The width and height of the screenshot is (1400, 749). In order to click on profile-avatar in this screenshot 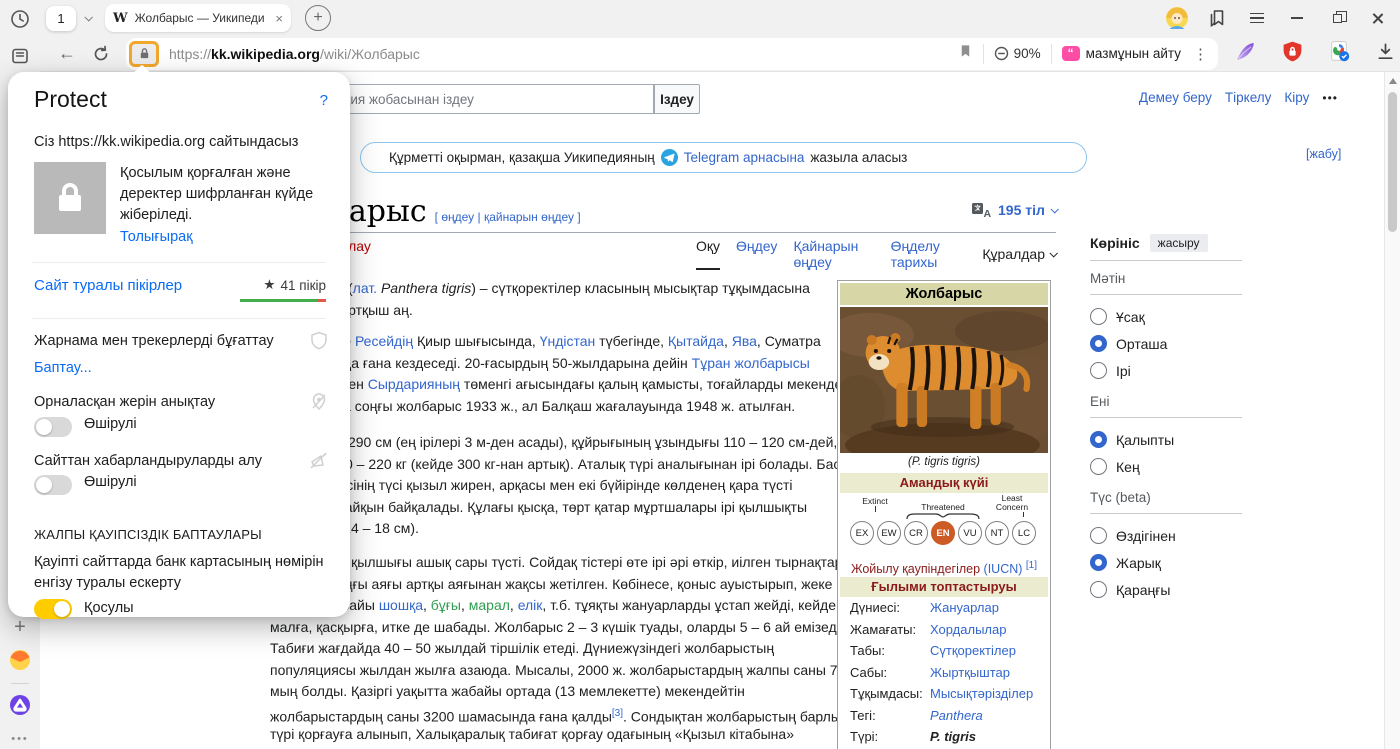, I will do `click(1177, 18)`.